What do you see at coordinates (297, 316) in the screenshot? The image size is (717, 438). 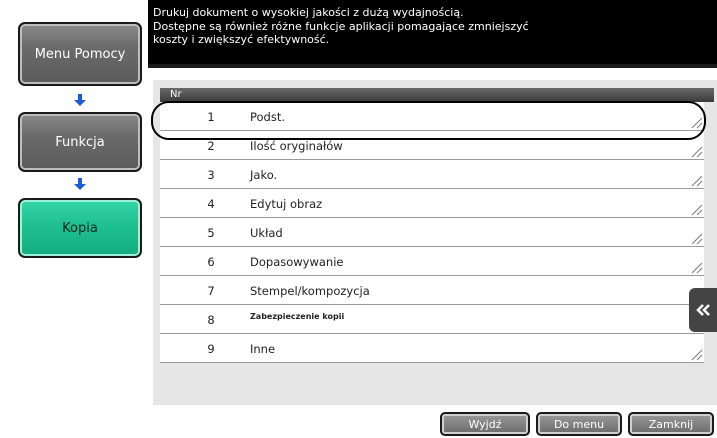 I see `row-label: Zabezpieczenie kopii` at bounding box center [297, 316].